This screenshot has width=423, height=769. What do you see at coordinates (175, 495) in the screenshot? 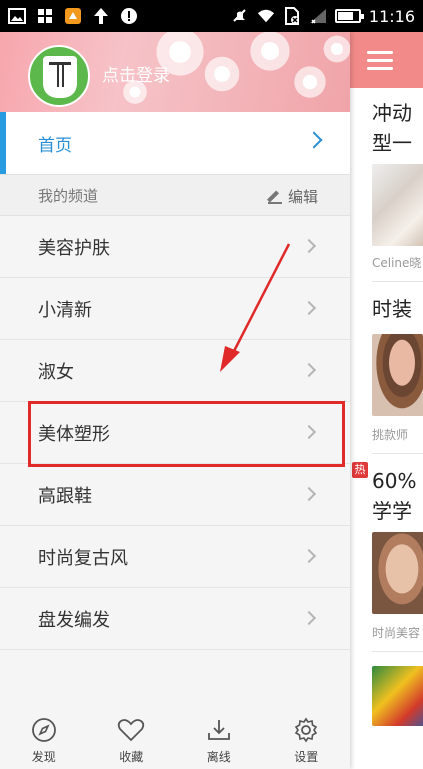
I see `channel-item: 高跟鞋` at bounding box center [175, 495].